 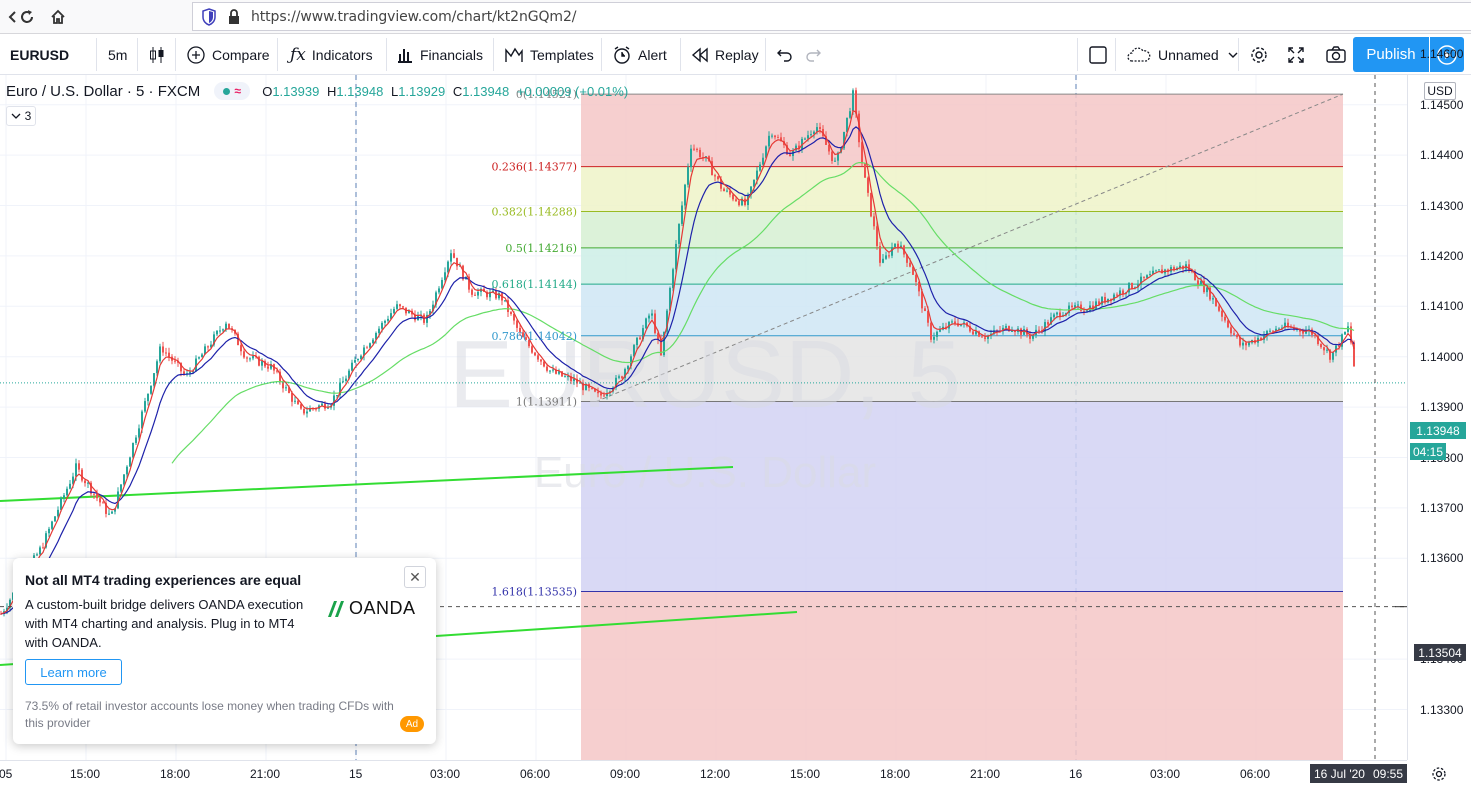 I want to click on redo-button, so click(x=816, y=54).